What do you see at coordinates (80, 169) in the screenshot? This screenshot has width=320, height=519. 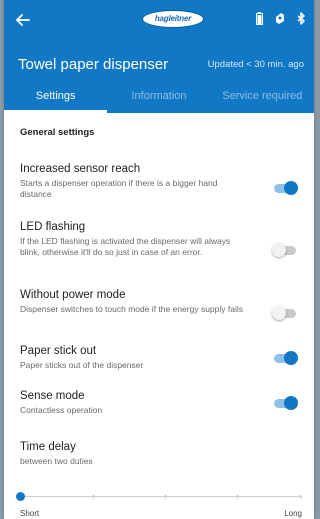 I see `setting-title: Increased sensor reach` at bounding box center [80, 169].